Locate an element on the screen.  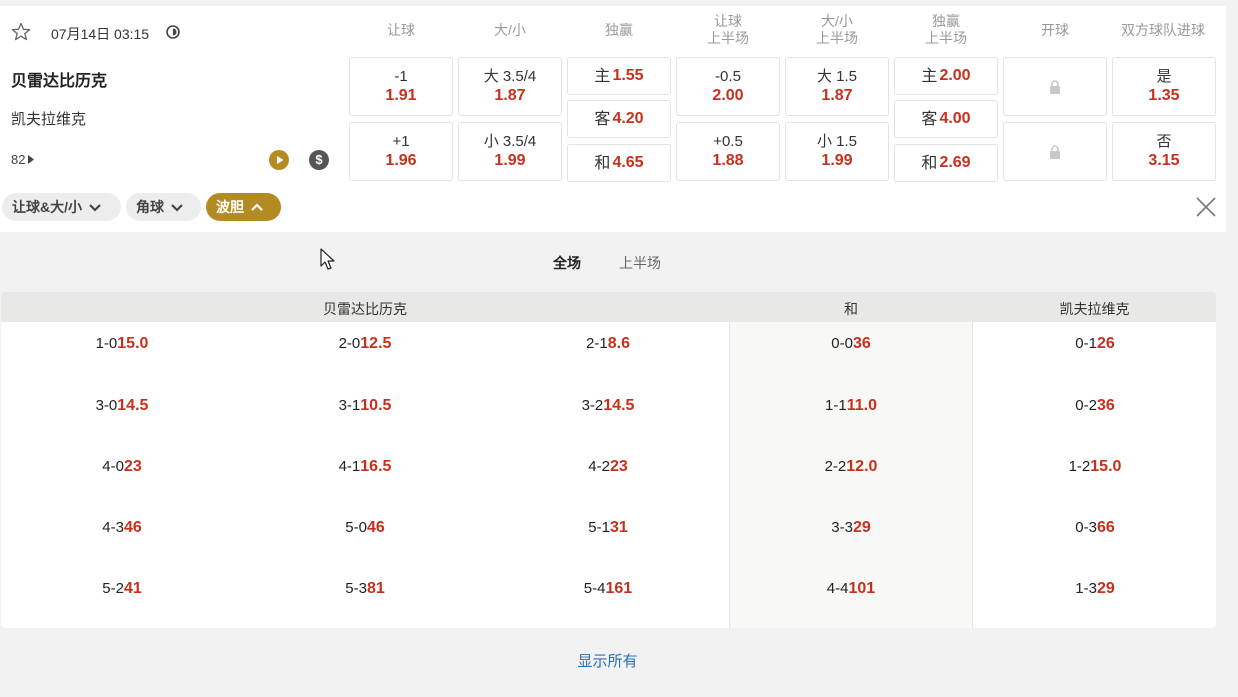
tab-full-time: 全场 is located at coordinates (567, 263).